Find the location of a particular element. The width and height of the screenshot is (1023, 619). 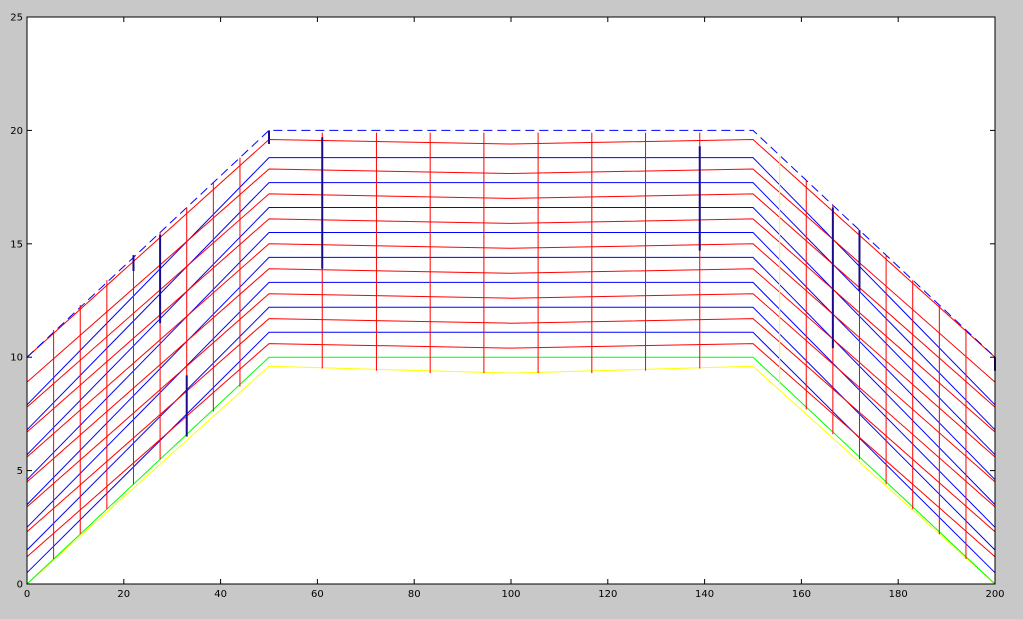

y-tick-label: 0 is located at coordinates (20, 585).